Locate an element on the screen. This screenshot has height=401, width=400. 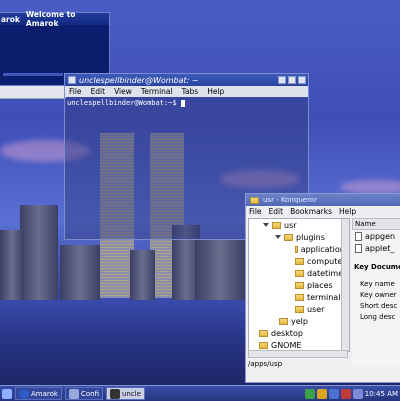
taskbar-item-amarok: Amarok is located at coordinates (38, 393).